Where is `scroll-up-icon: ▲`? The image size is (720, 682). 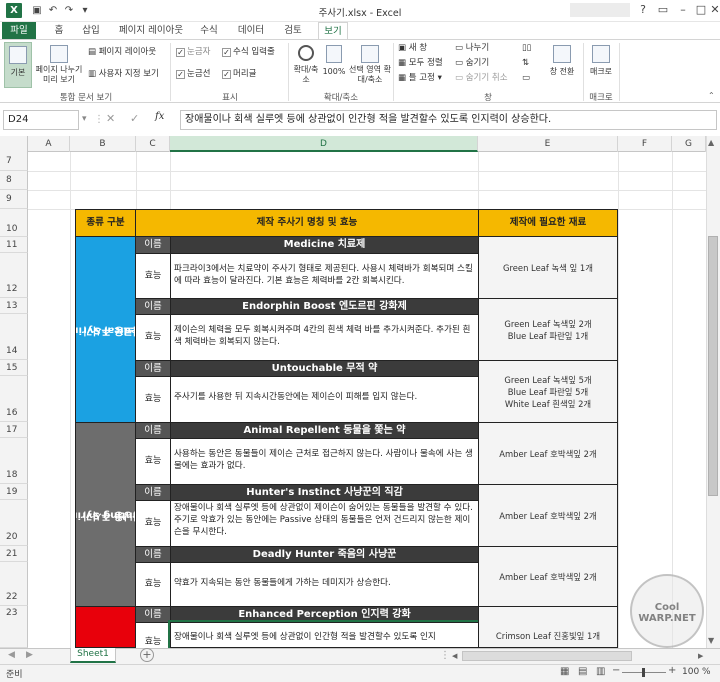
scroll-up-icon: ▲ is located at coordinates (711, 142).